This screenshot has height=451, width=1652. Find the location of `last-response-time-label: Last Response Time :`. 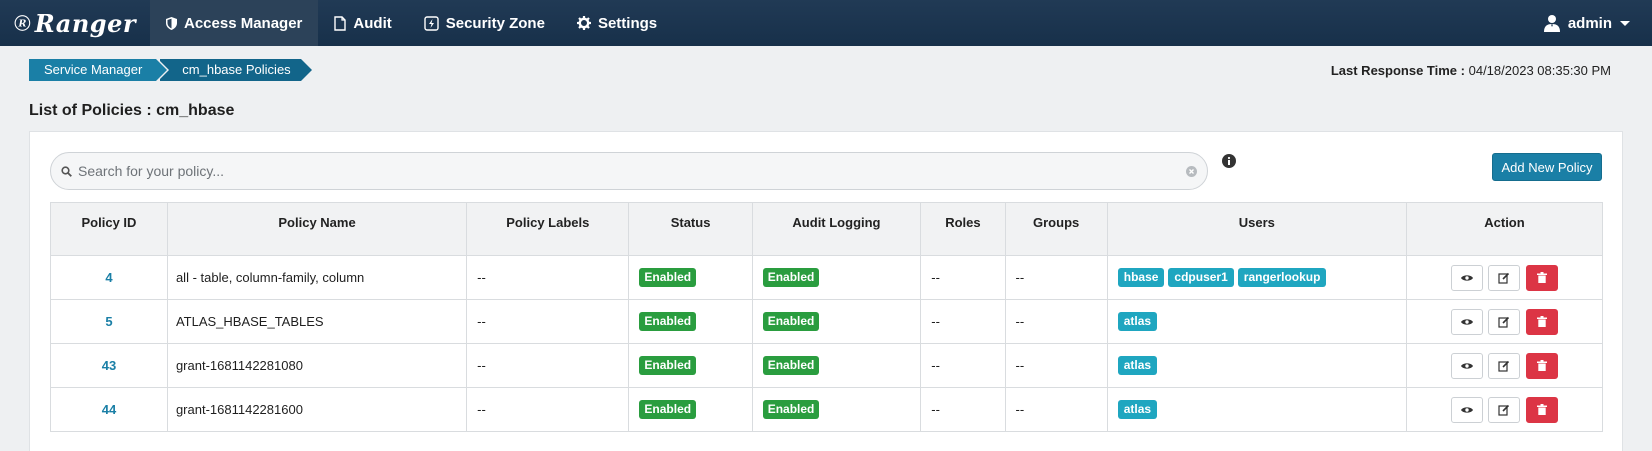

last-response-time-label: Last Response Time : is located at coordinates (1397, 70).